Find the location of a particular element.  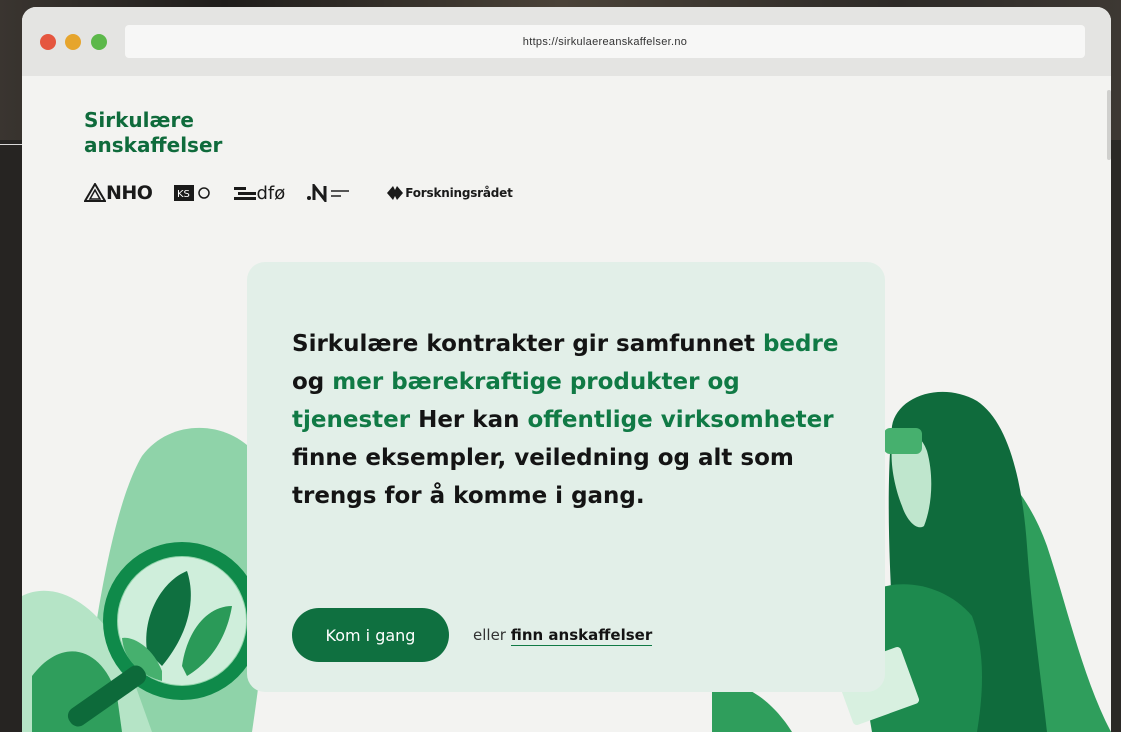

browser-chrome: https://sirkulaereanskaffelser.no is located at coordinates (566, 41).